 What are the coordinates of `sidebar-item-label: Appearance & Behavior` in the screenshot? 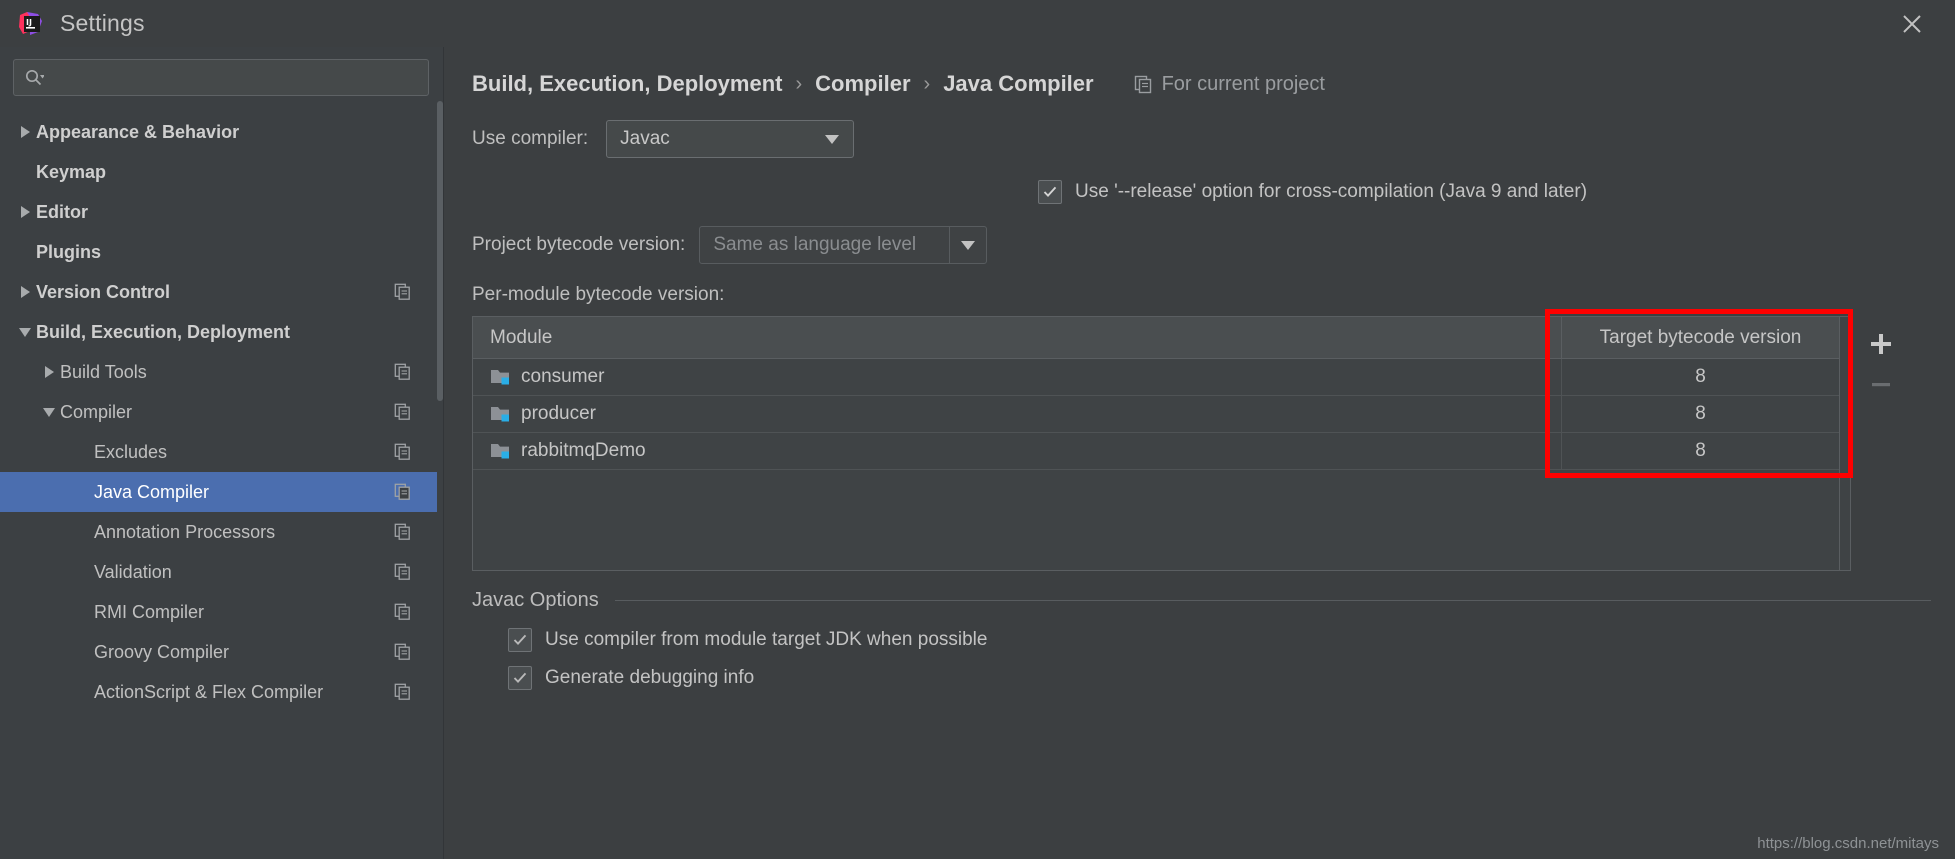 It's located at (138, 131).